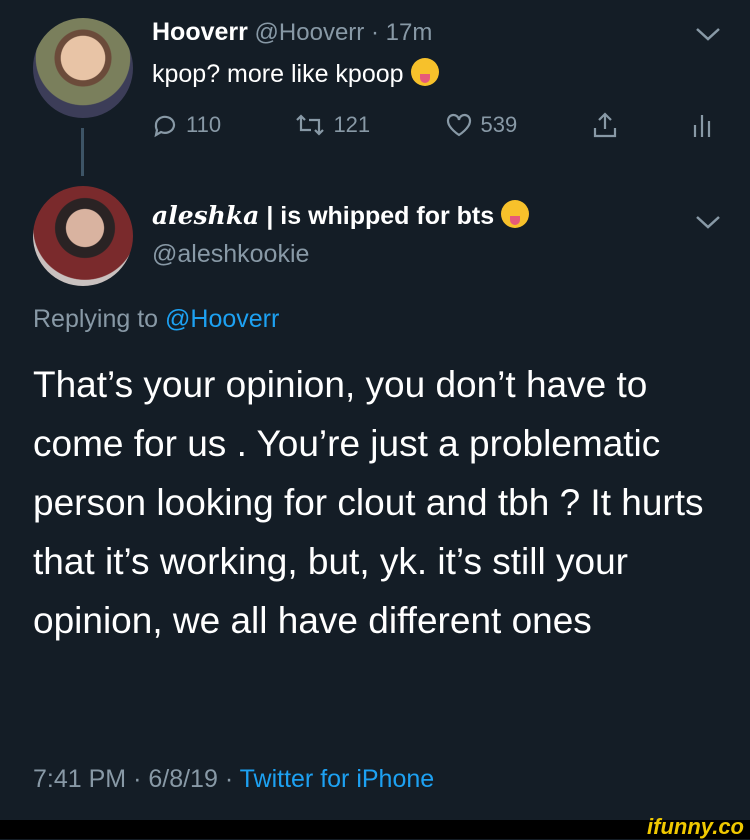 This screenshot has width=750, height=840. What do you see at coordinates (204, 124) in the screenshot?
I see `reply-count: 110` at bounding box center [204, 124].